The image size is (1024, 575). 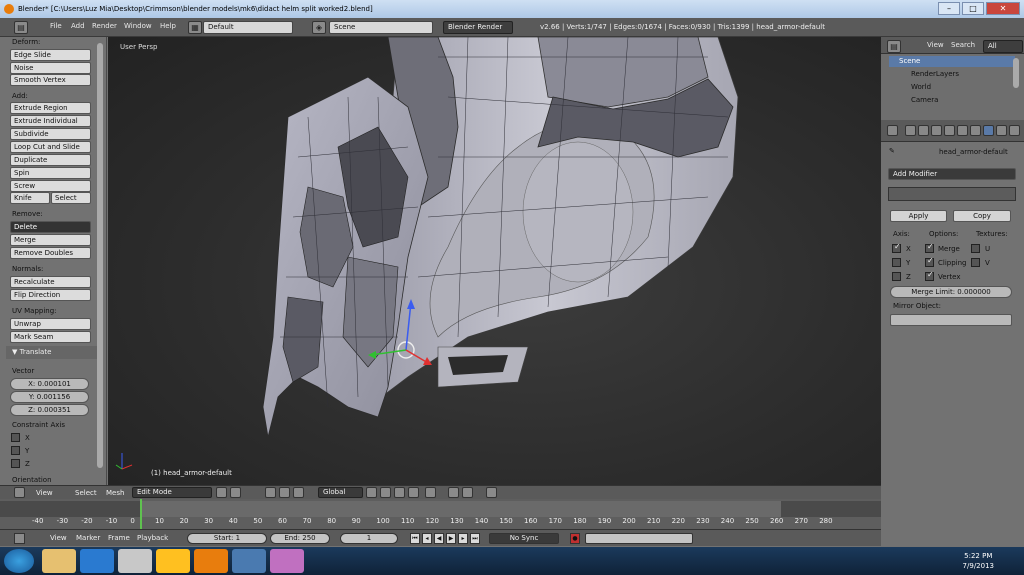 I want to click on merge-limit-field: Merge Limit: 0.000000, so click(x=951, y=292).